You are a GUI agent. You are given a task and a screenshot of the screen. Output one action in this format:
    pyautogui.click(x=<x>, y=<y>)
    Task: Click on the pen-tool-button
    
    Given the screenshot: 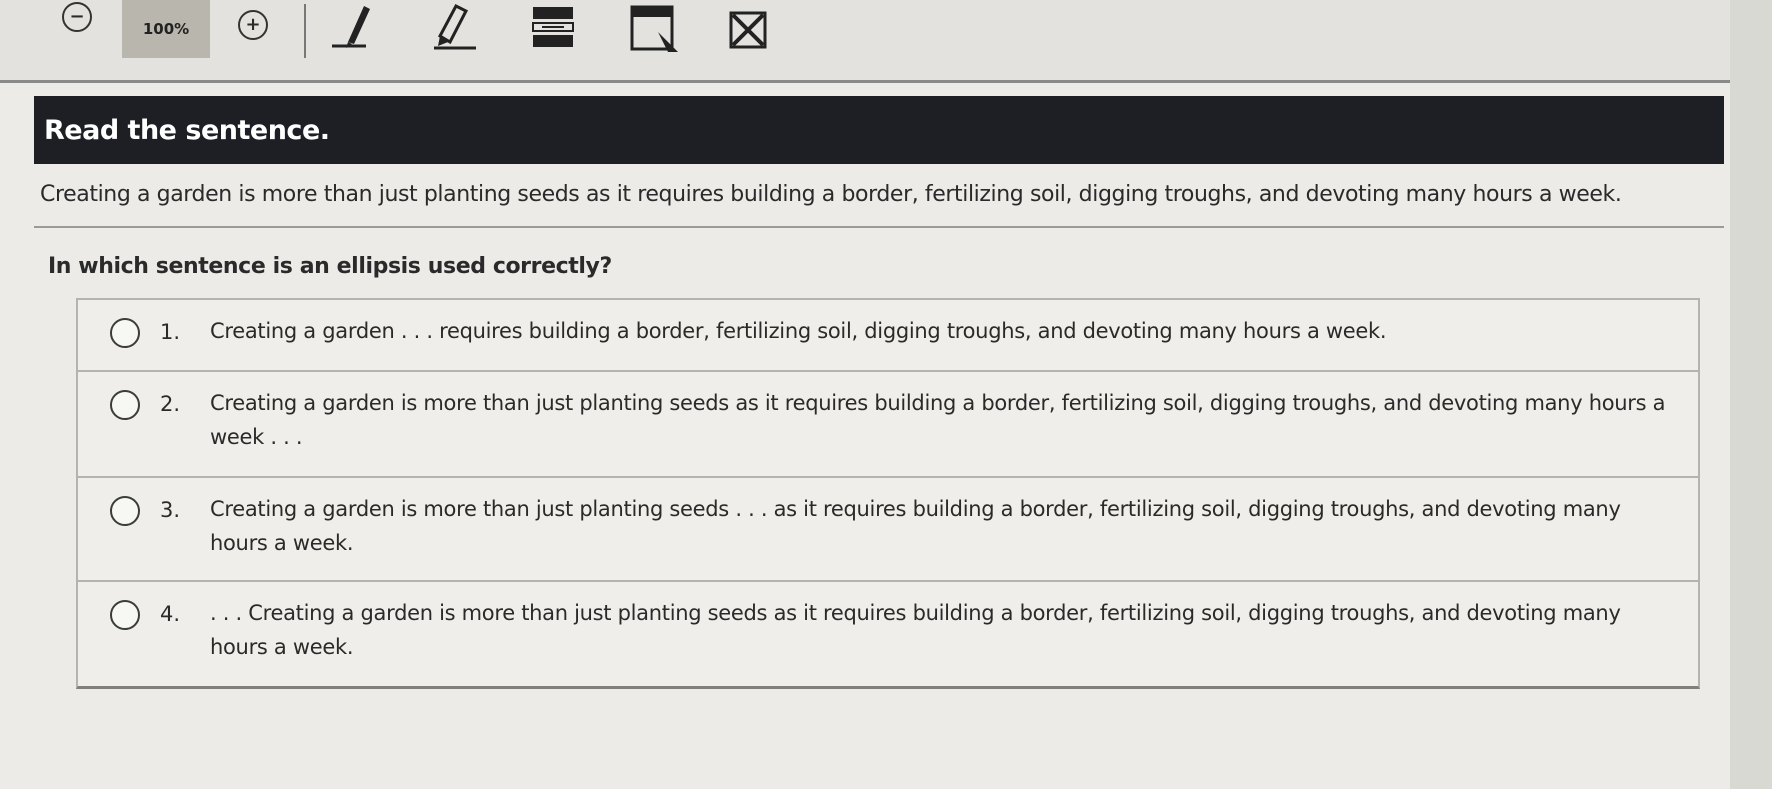 What is the action you would take?
    pyautogui.click(x=350, y=27)
    